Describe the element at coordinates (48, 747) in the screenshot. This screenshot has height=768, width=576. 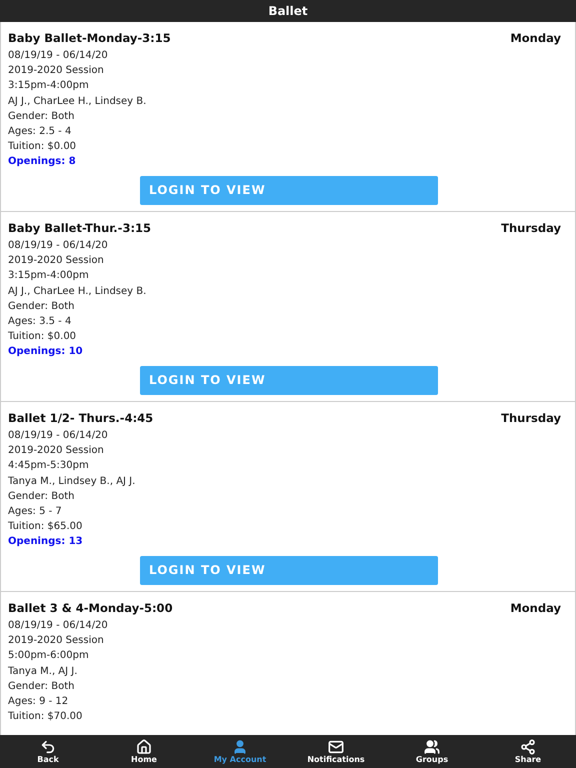
I see `back-icon` at that location.